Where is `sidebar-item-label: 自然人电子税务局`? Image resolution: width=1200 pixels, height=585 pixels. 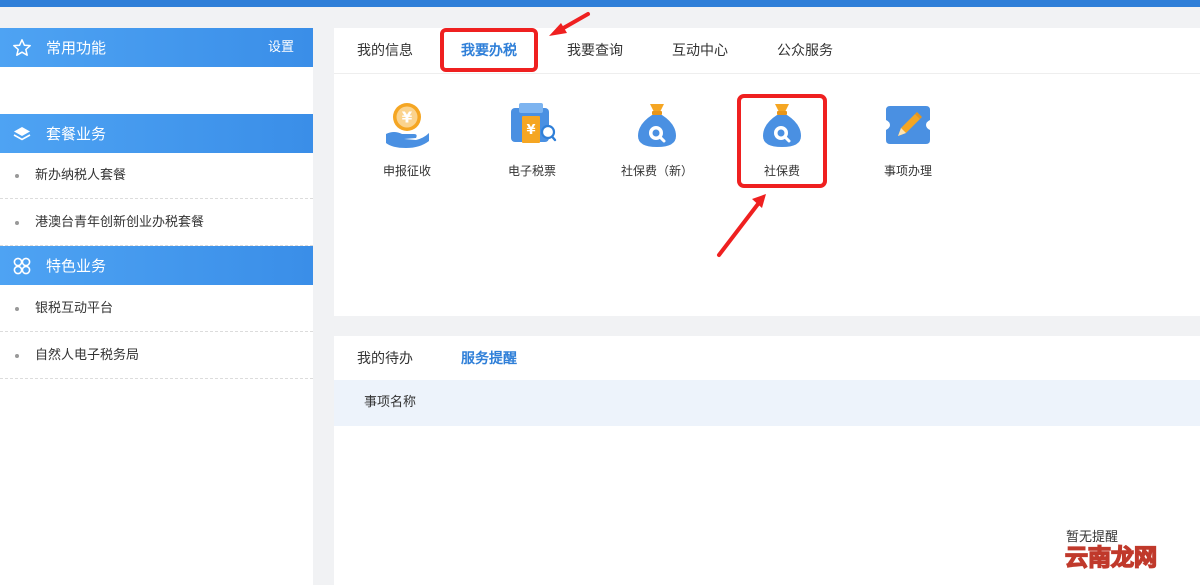
sidebar-item-label: 自然人电子税务局 is located at coordinates (87, 355).